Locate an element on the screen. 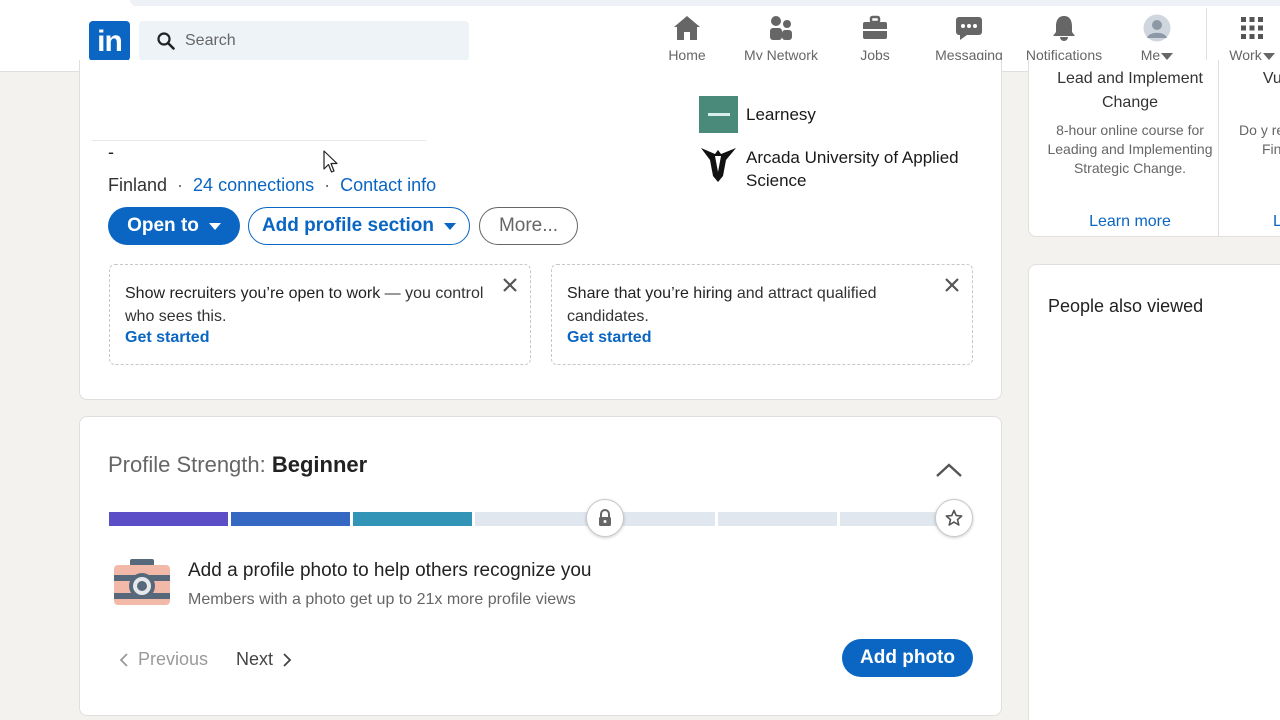  strength-meter is located at coordinates (534, 519).